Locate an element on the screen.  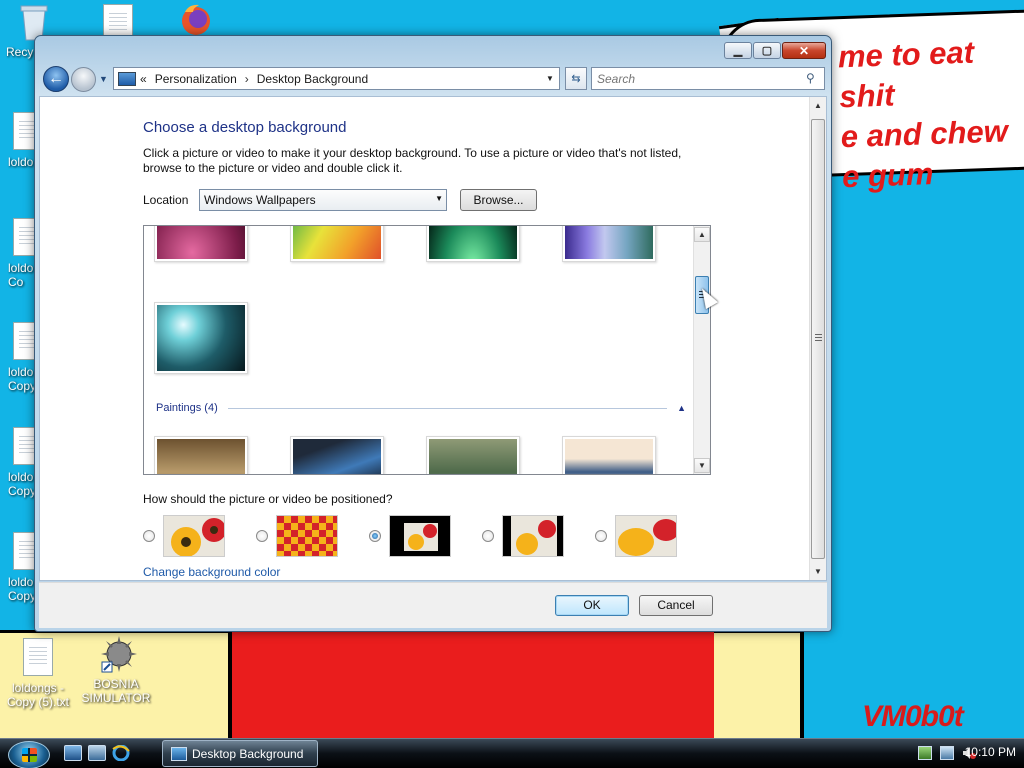
spiked-mine-icon is located at coordinates (118, 654).